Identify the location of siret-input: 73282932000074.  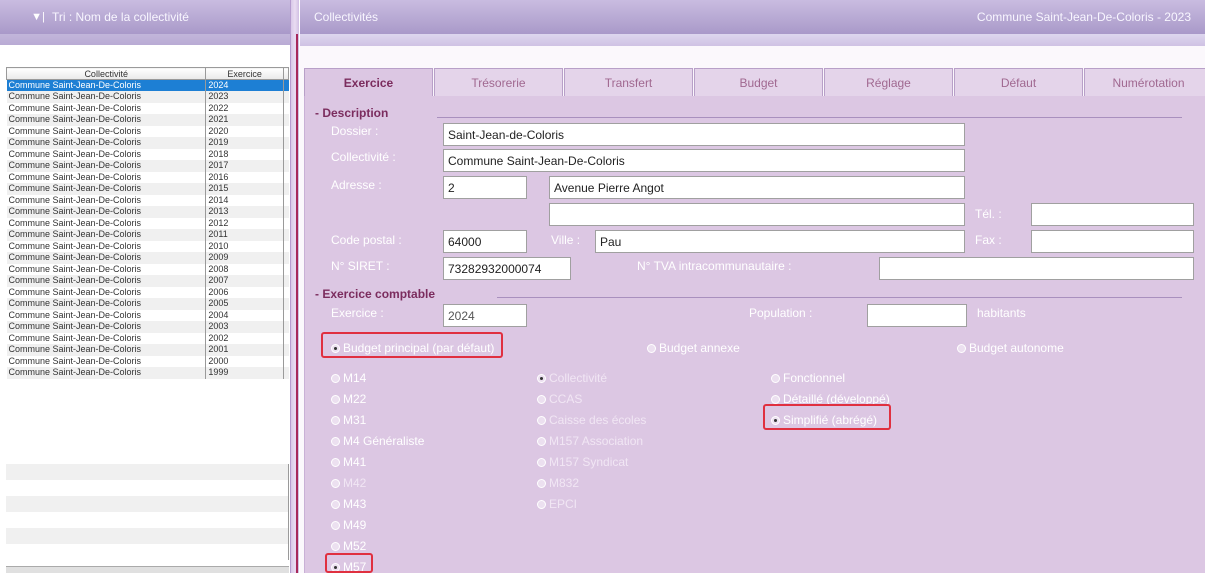
(507, 268).